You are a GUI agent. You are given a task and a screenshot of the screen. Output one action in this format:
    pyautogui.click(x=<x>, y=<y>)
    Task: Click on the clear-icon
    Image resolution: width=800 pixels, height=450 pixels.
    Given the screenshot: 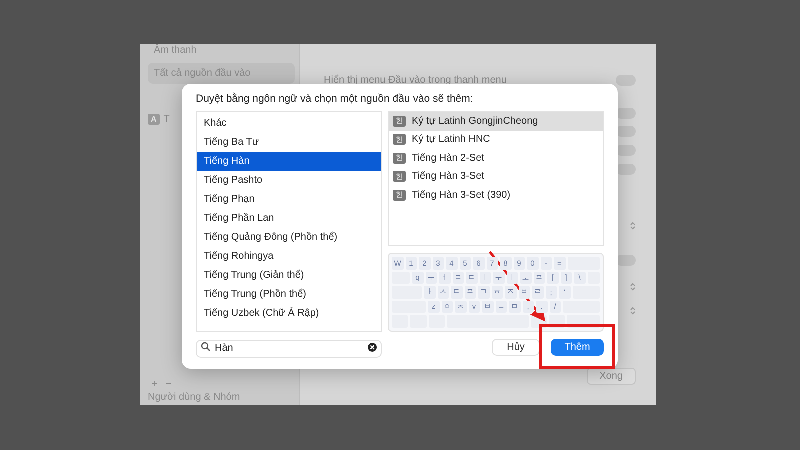 What is the action you would take?
    pyautogui.click(x=372, y=347)
    